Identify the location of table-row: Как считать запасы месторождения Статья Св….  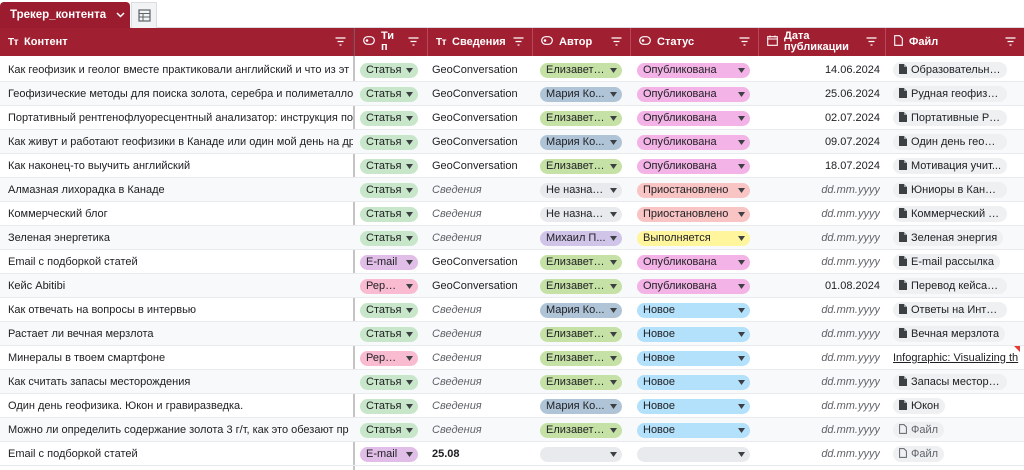
(512, 382).